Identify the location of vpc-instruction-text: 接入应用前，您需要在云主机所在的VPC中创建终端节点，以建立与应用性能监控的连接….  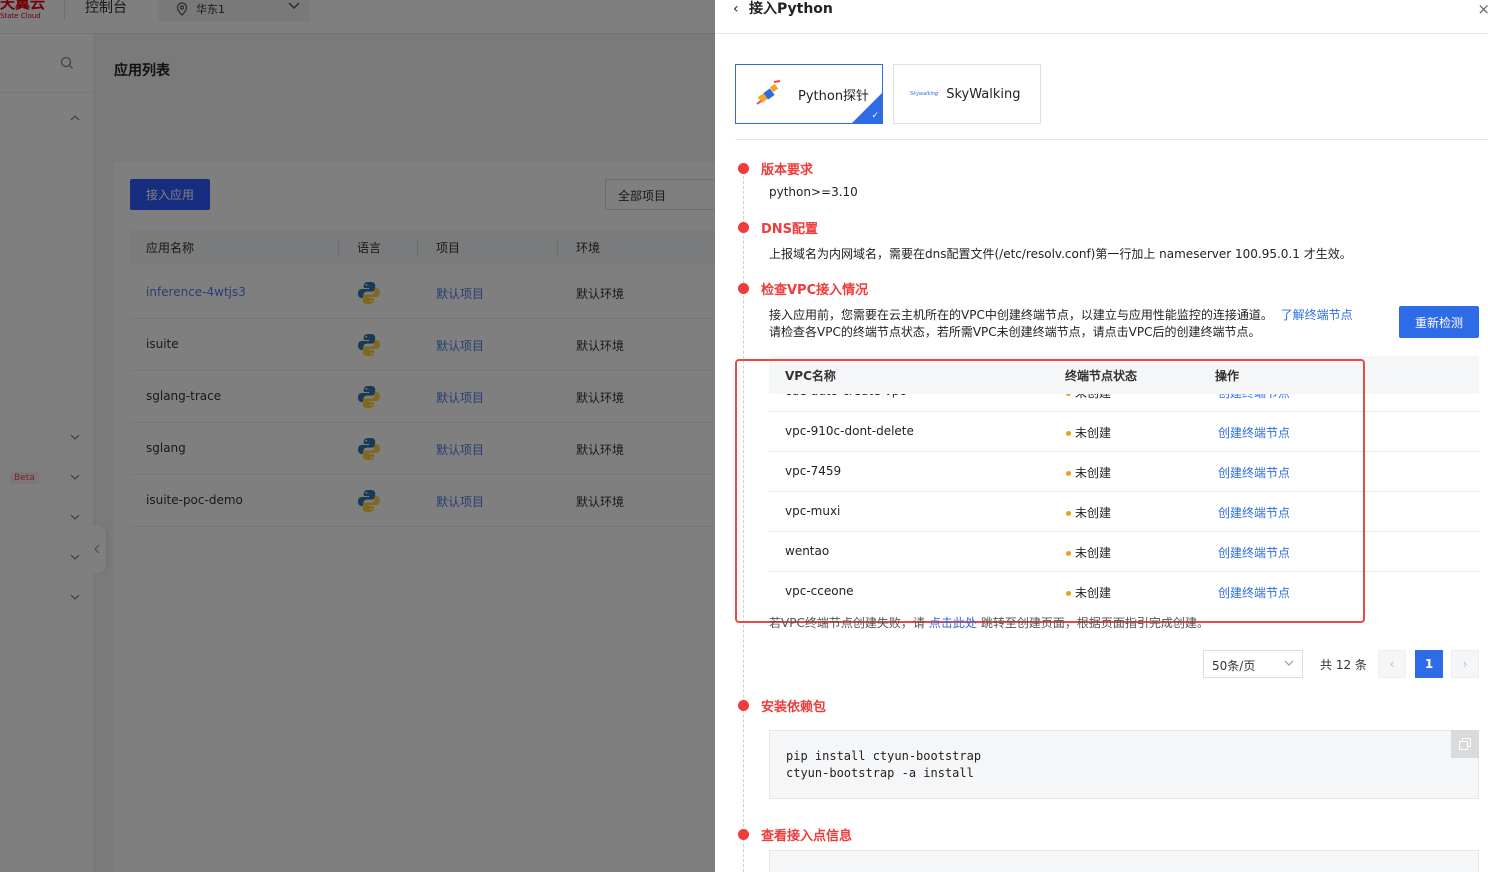
(1021, 315).